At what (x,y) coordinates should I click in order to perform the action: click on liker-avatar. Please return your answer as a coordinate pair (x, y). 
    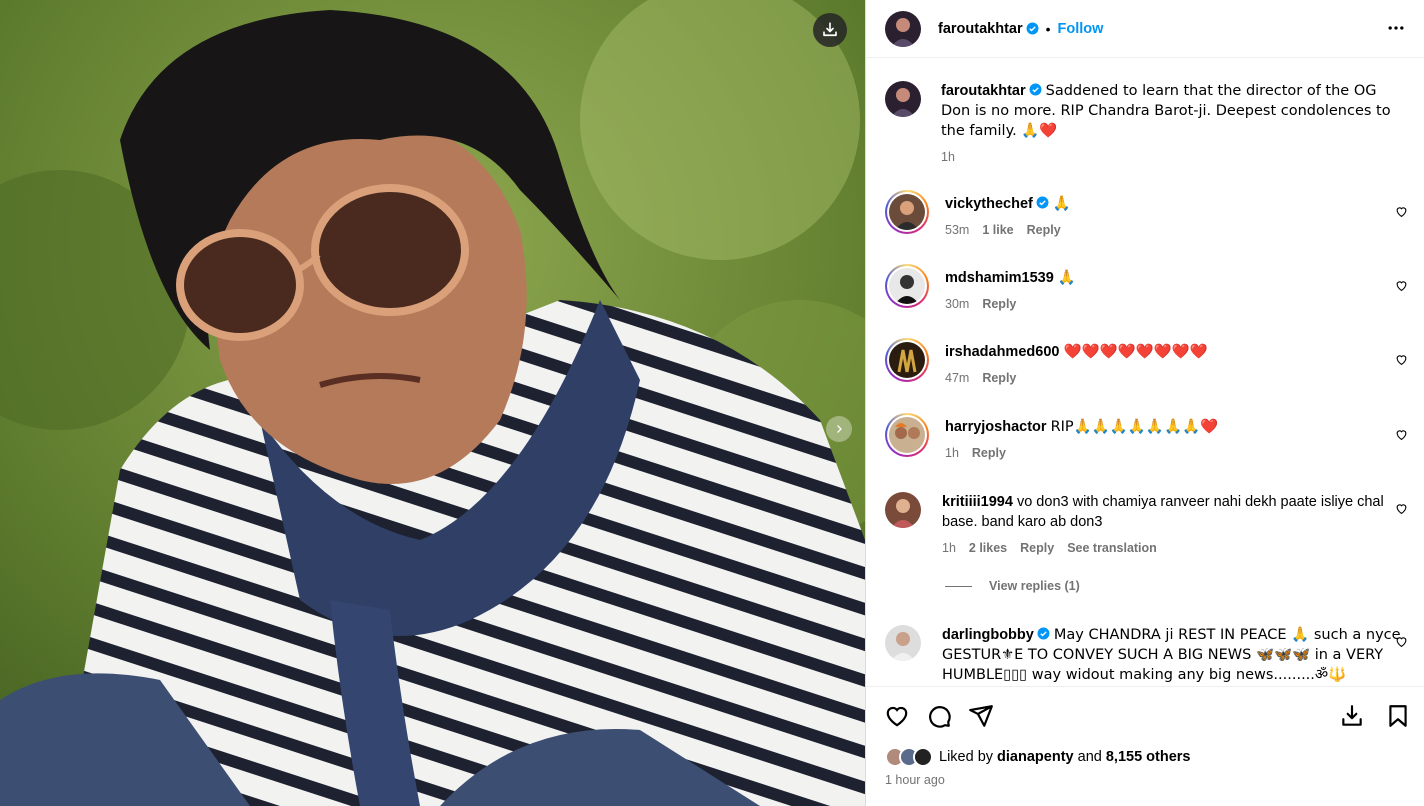
    Looking at the image, I should click on (923, 757).